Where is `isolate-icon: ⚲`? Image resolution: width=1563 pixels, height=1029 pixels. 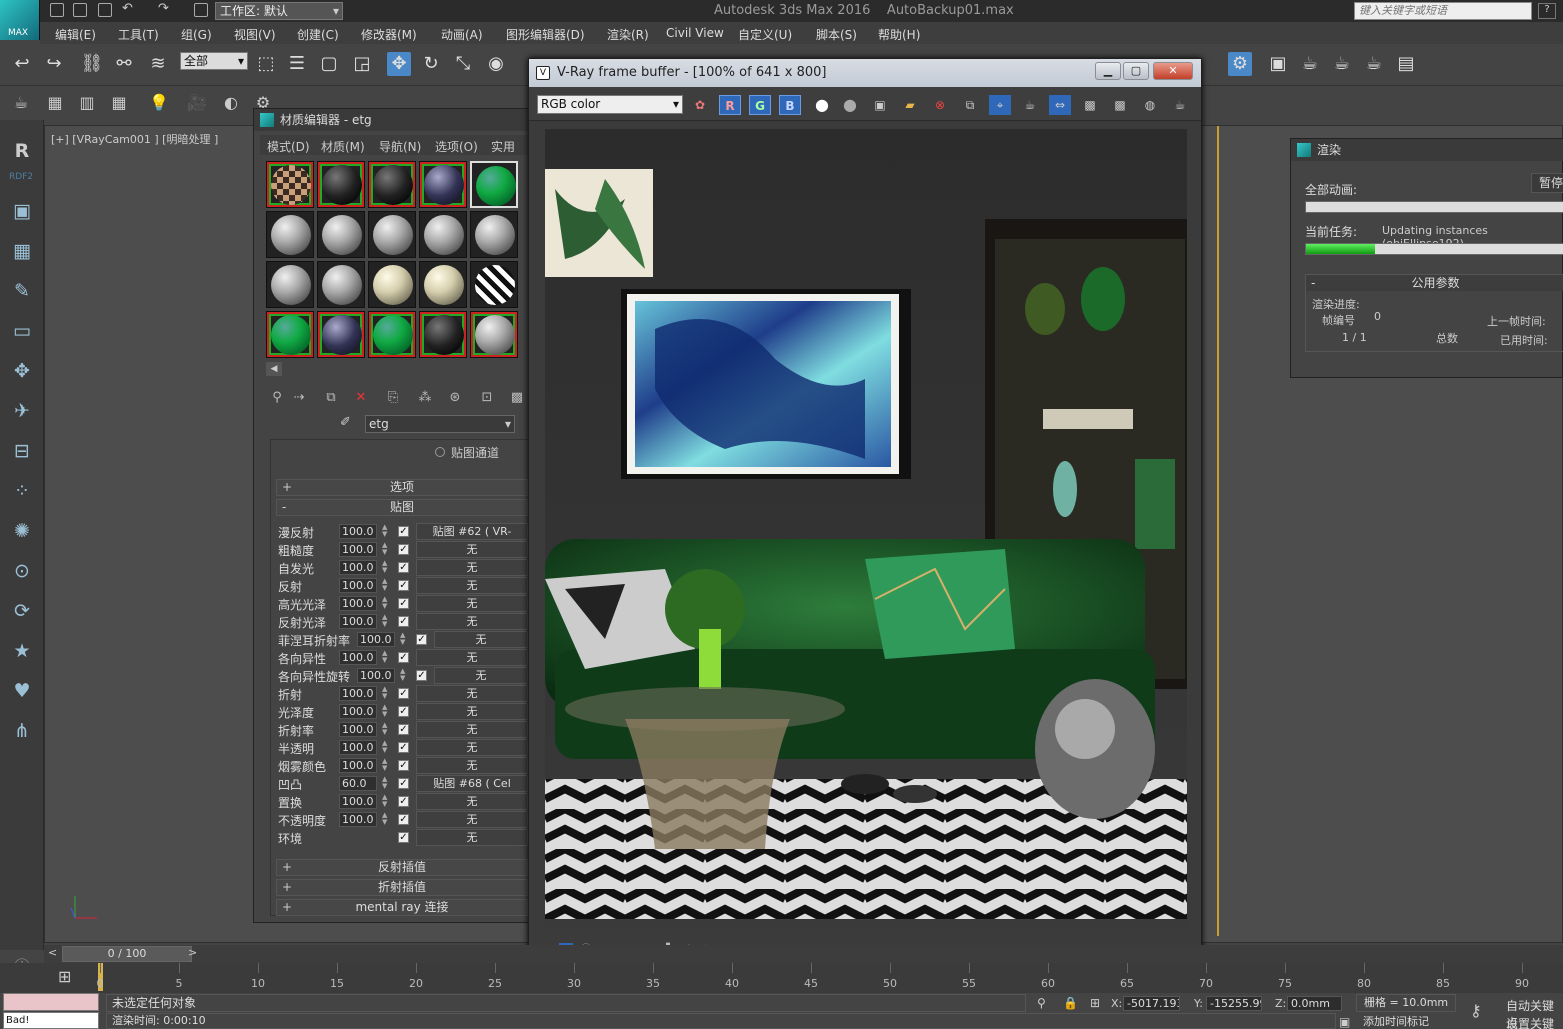 isolate-icon: ⚲ is located at coordinates (1041, 1003).